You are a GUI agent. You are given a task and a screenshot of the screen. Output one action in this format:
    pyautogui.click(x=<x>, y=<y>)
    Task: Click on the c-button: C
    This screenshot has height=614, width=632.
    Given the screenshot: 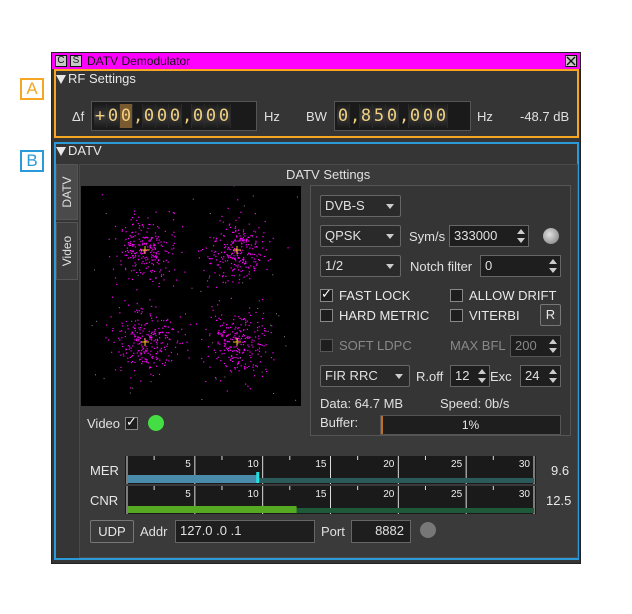 What is the action you would take?
    pyautogui.click(x=61, y=61)
    